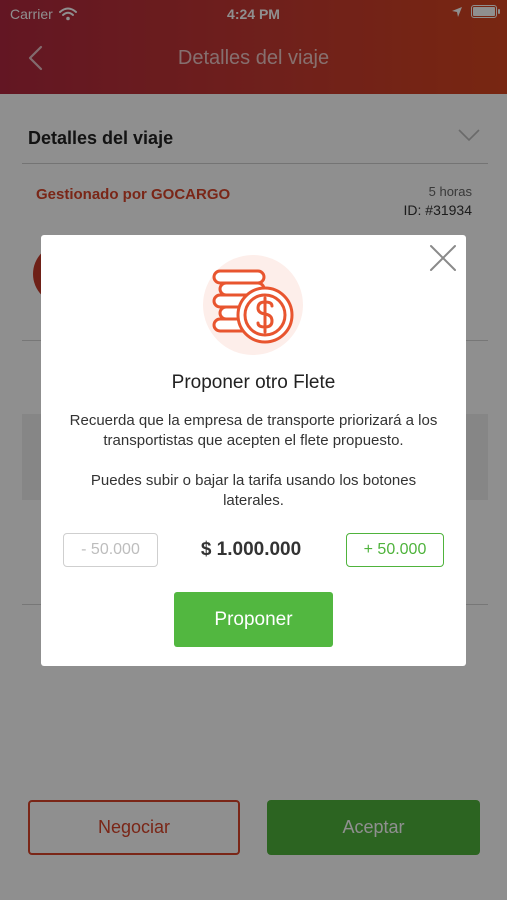 The image size is (507, 900). I want to click on increase-rate-button: + 50.000, so click(395, 550).